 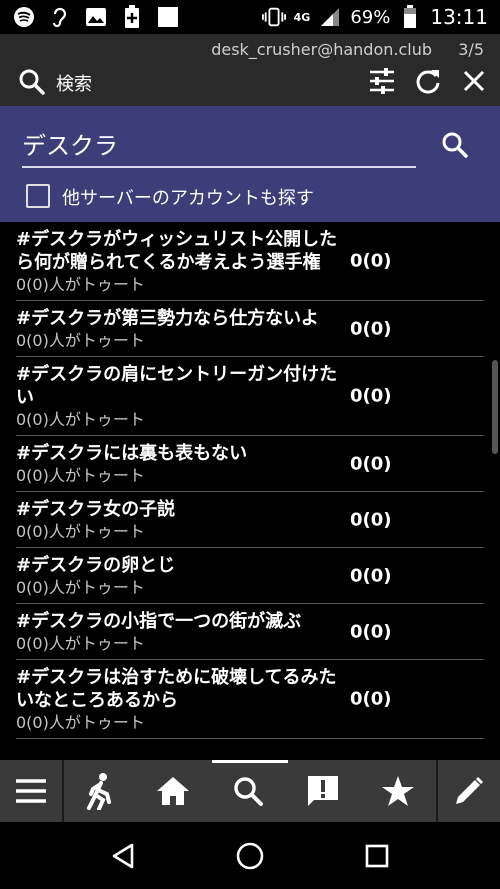 What do you see at coordinates (323, 791) in the screenshot?
I see `notification-alert-icon` at bounding box center [323, 791].